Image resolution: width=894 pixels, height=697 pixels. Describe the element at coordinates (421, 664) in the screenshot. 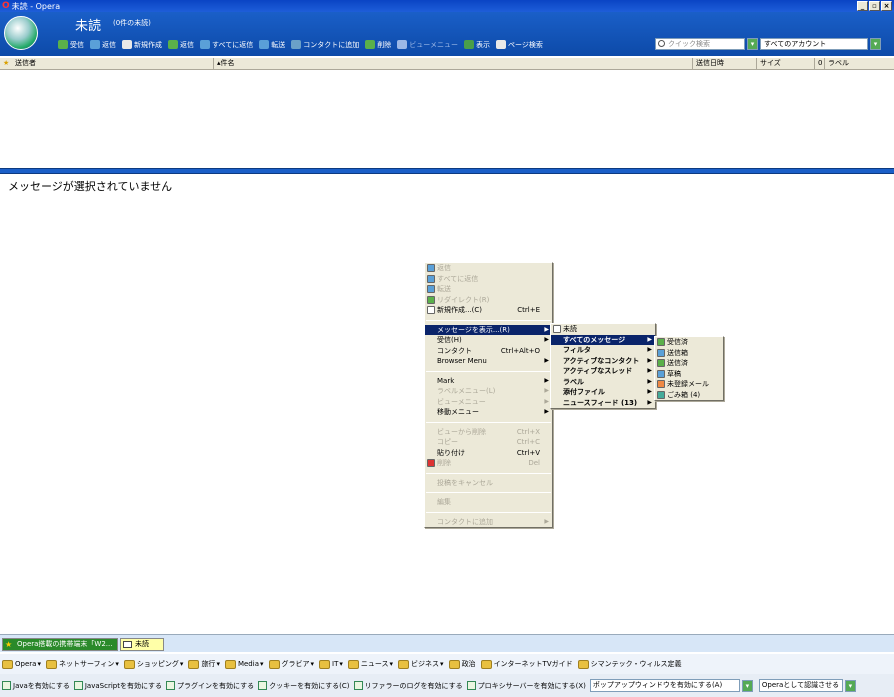

I see `bookmark-folder: ビジネス ▾` at that location.